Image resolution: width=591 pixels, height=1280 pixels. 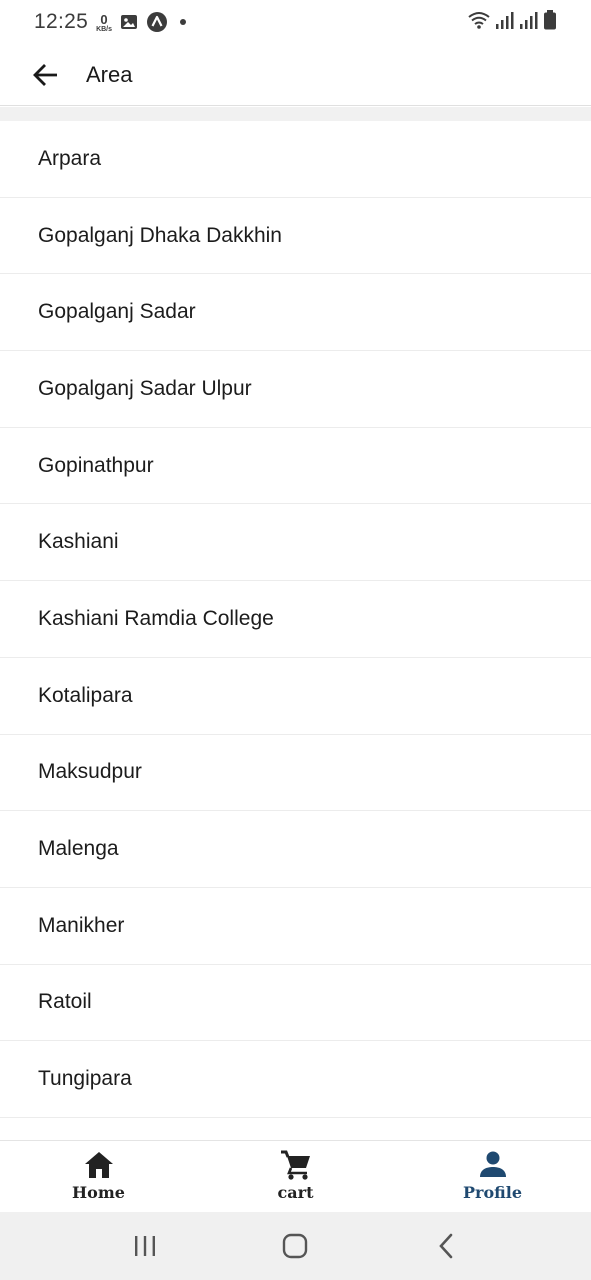 What do you see at coordinates (104, 29) in the screenshot?
I see `net-speed-unit: KB/s` at bounding box center [104, 29].